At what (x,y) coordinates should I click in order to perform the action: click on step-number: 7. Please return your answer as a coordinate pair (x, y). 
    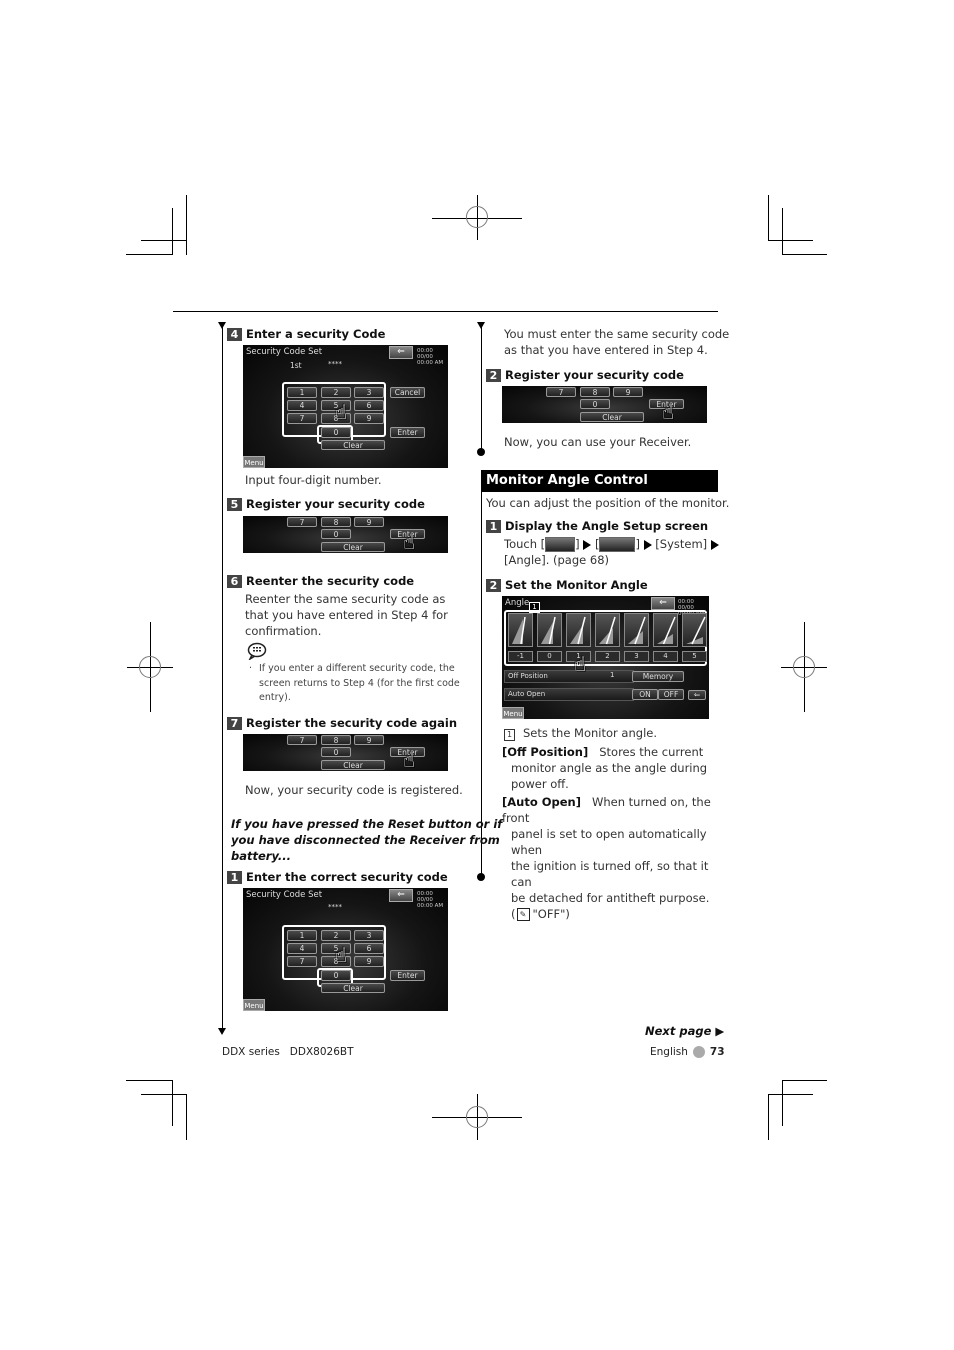
    Looking at the image, I should click on (234, 723).